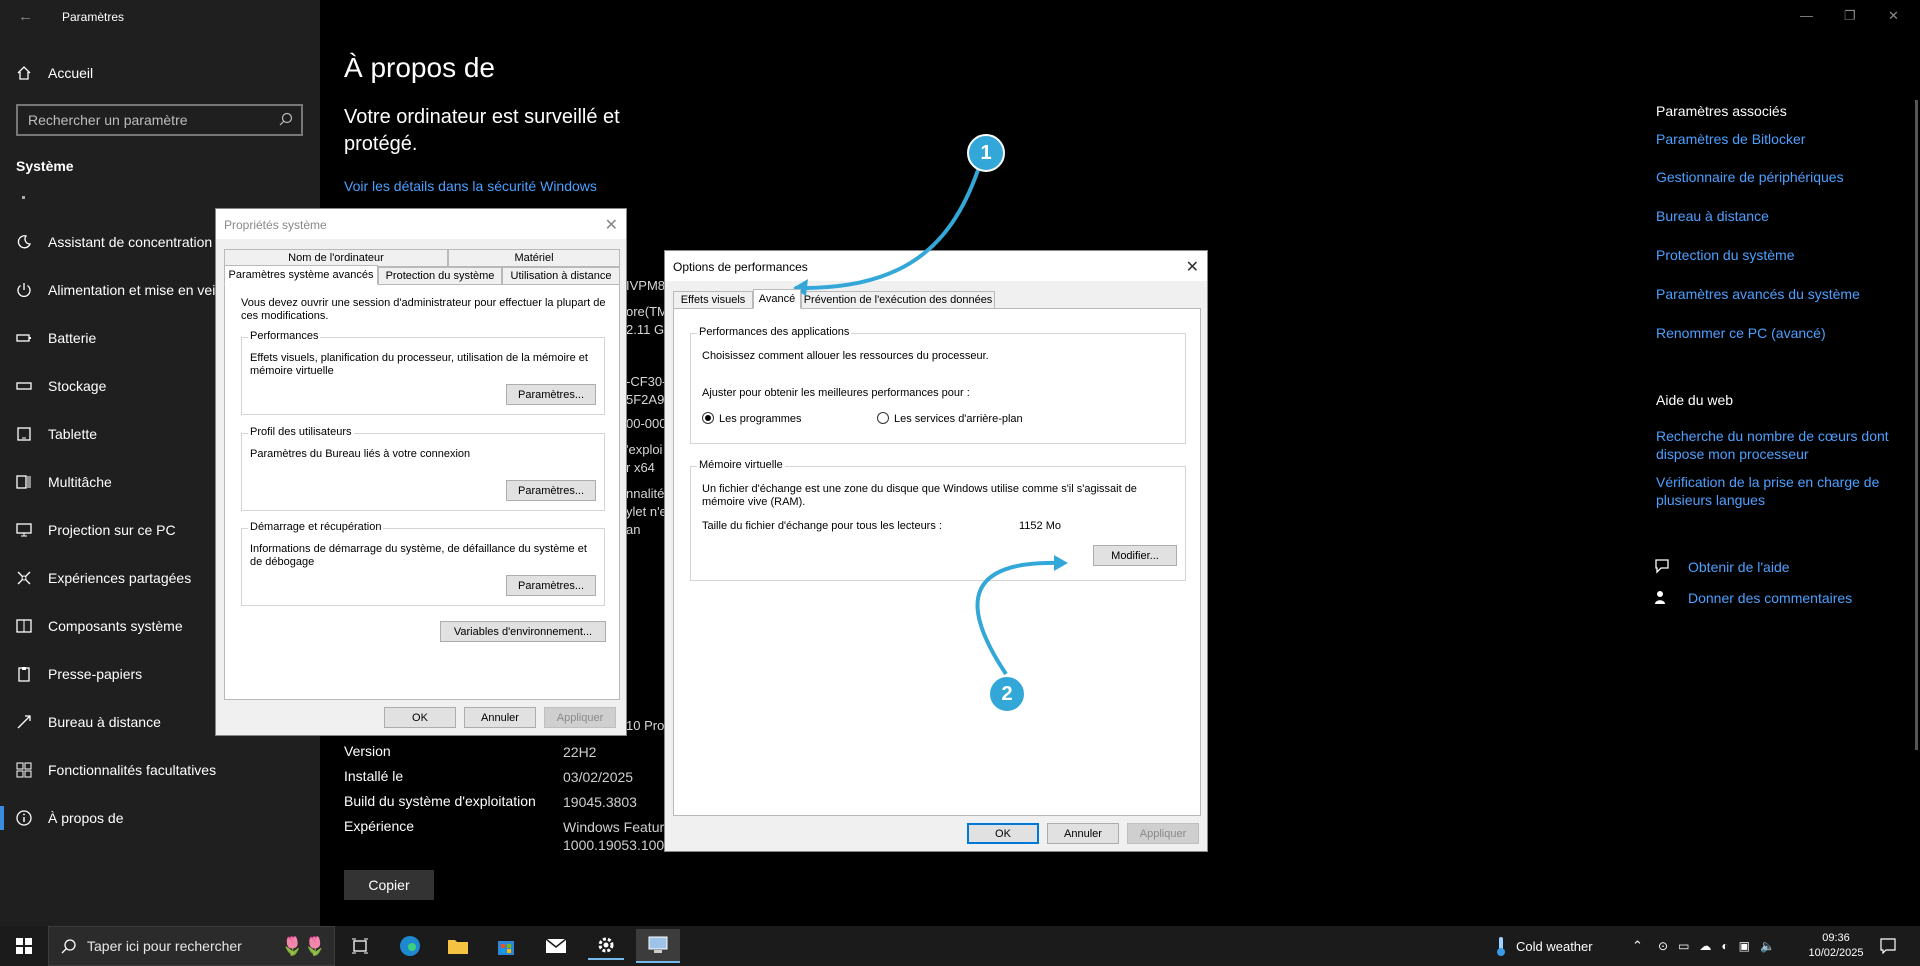 The width and height of the screenshot is (1920, 966). I want to click on display-icon: ▣, so click(1744, 946).